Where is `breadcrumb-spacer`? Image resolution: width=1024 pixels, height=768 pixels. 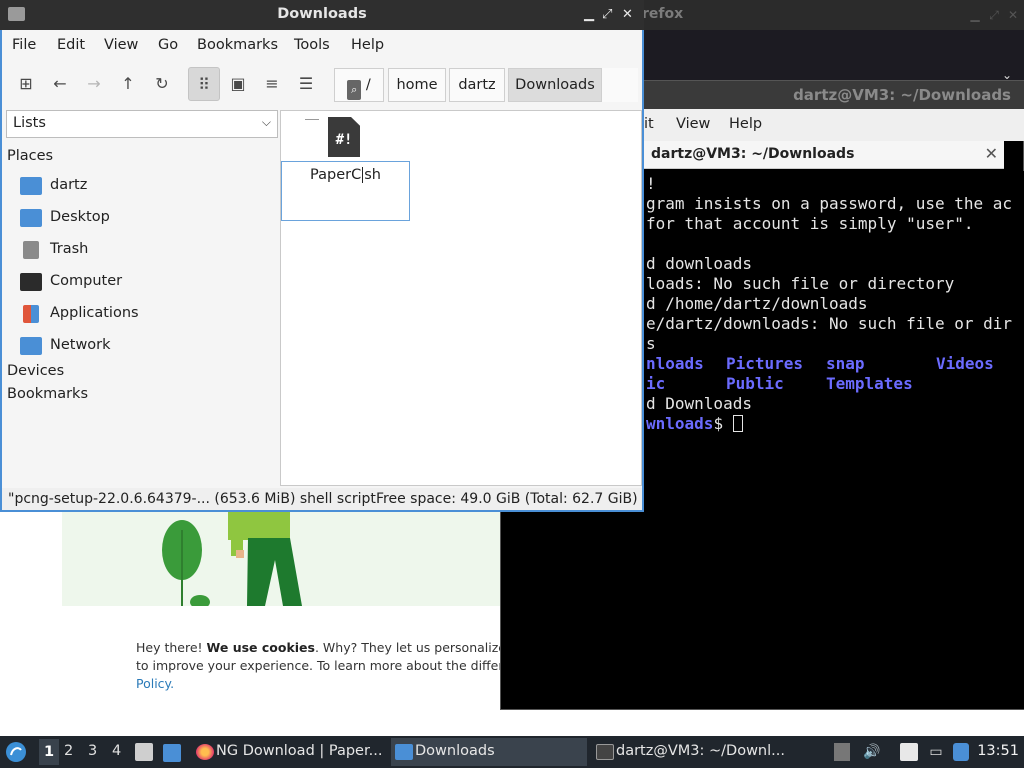
breadcrumb-spacer is located at coordinates (620, 85).